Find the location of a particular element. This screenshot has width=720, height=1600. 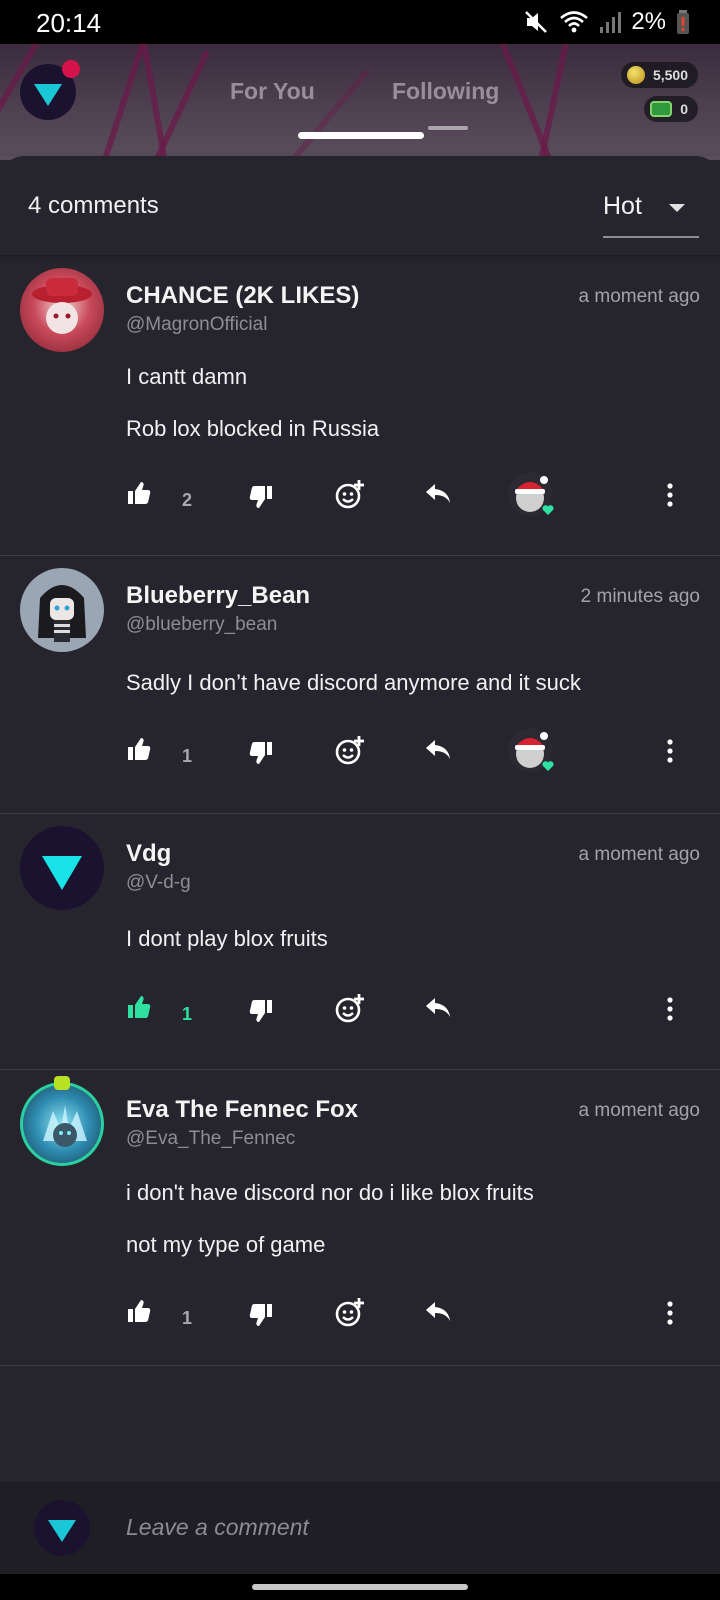

battery-low-icon is located at coordinates (683, 22).